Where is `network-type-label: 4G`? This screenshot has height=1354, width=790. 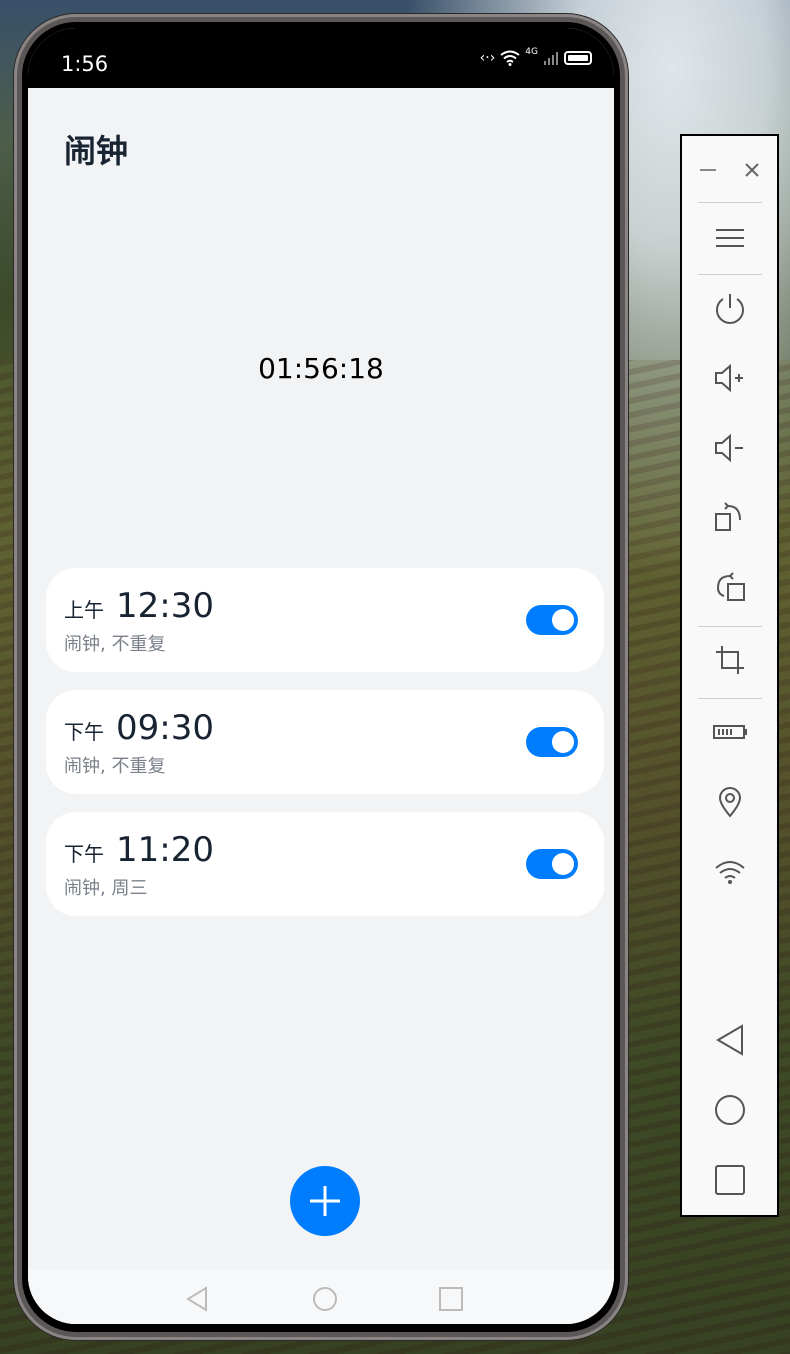
network-type-label: 4G is located at coordinates (531, 52).